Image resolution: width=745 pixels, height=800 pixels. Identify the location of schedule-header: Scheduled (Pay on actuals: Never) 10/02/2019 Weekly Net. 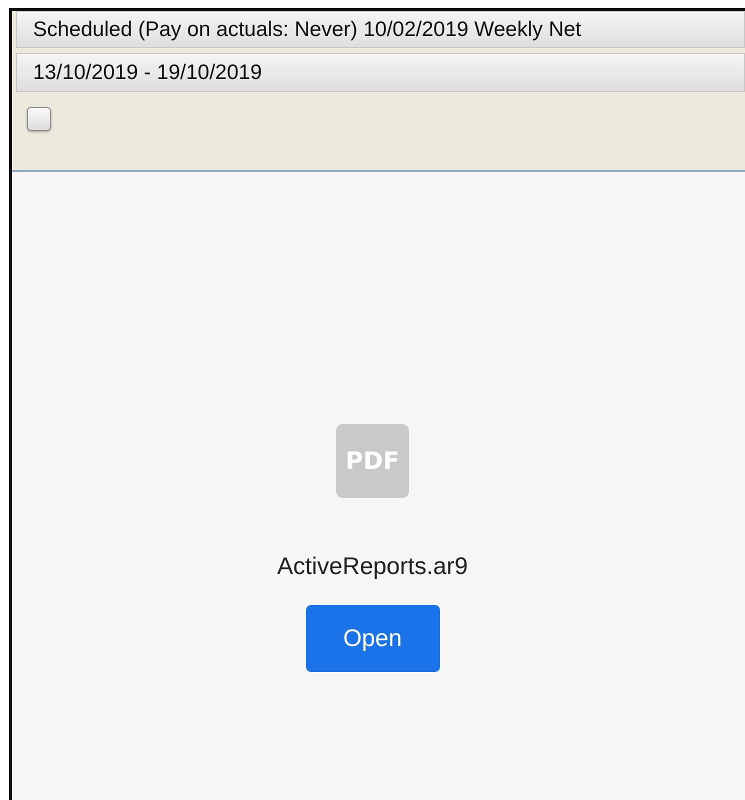
(380, 29).